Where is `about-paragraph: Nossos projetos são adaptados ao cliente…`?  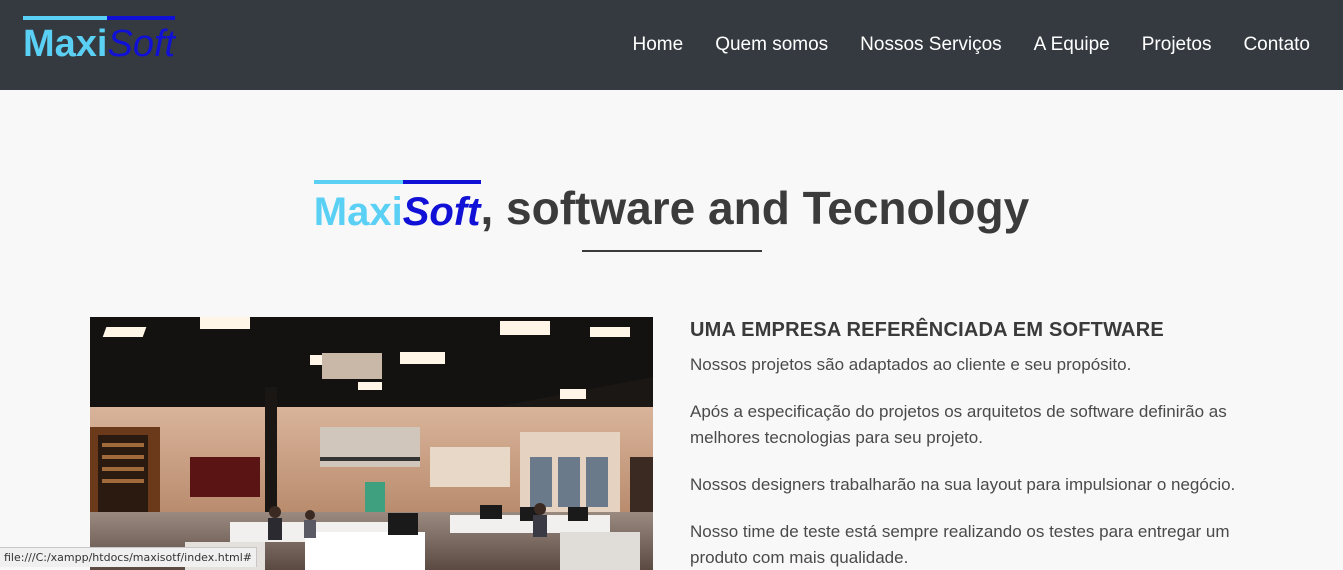
about-paragraph: Nossos projetos são adaptados ao cliente… is located at coordinates (911, 364).